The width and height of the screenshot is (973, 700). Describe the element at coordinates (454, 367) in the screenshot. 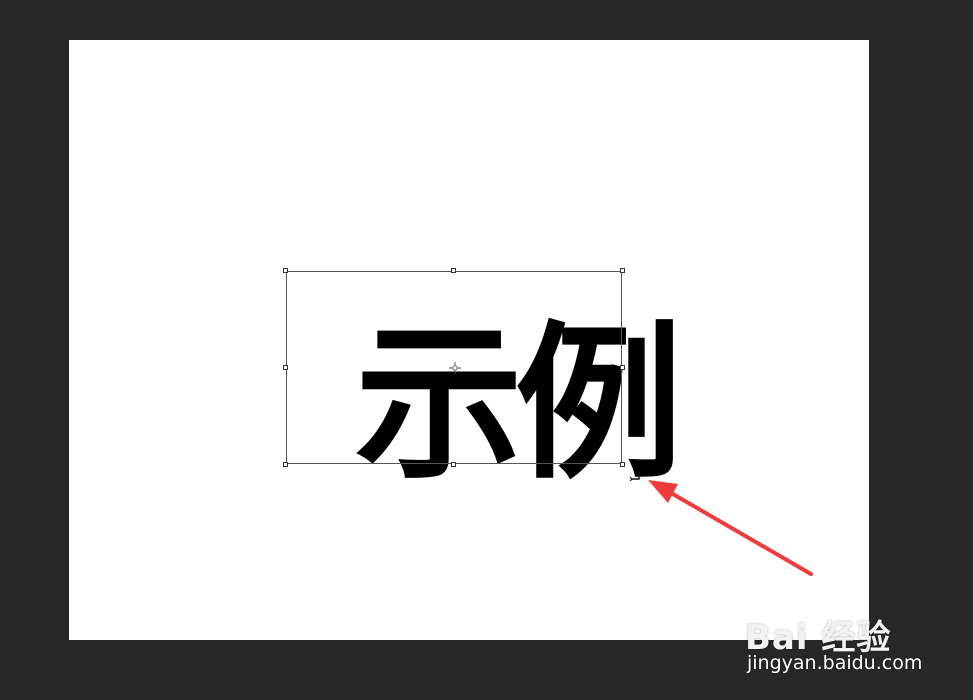

I see `transform-bounding-box` at that location.